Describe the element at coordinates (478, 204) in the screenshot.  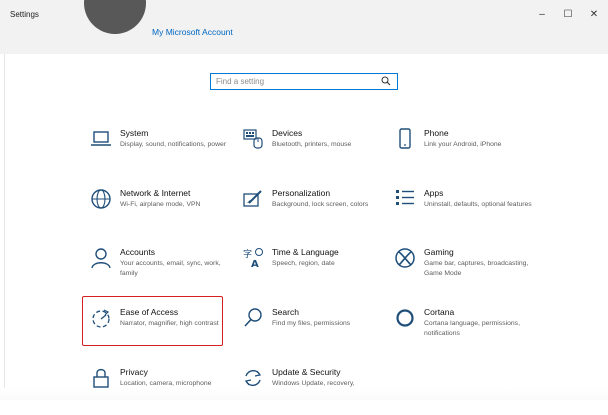
I see `tile-description: Uninstall, defaults, optional features` at that location.